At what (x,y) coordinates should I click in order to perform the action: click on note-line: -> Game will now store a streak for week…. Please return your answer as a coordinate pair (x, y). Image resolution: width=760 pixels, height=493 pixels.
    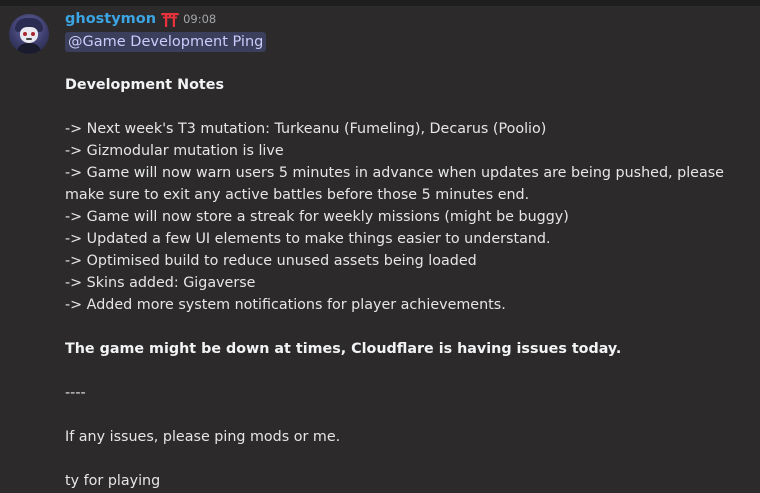
    Looking at the image, I should click on (317, 217).